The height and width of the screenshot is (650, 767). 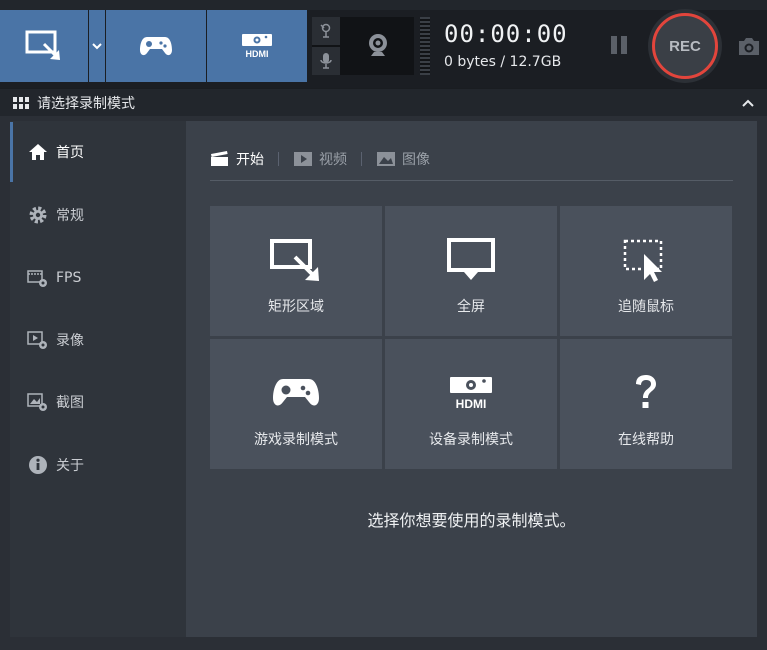 What do you see at coordinates (70, 403) in the screenshot?
I see `sidebar-item-label: 截图` at bounding box center [70, 403].